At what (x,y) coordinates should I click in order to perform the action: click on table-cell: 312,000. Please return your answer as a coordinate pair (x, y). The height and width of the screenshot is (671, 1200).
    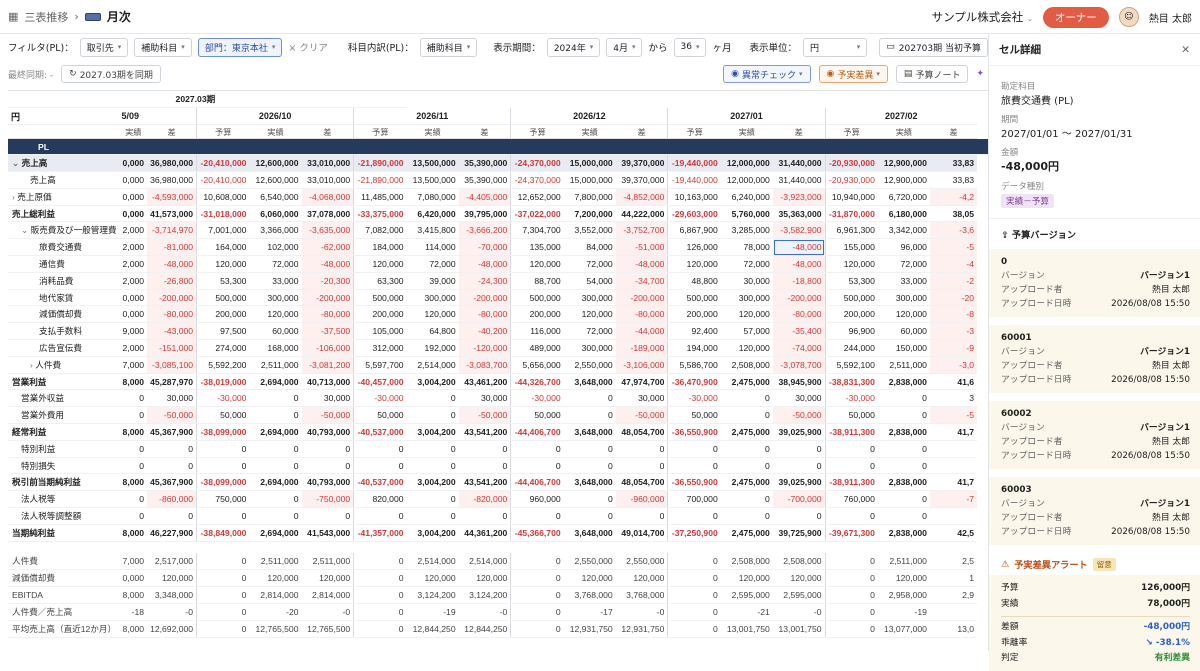
    Looking at the image, I should click on (380, 348).